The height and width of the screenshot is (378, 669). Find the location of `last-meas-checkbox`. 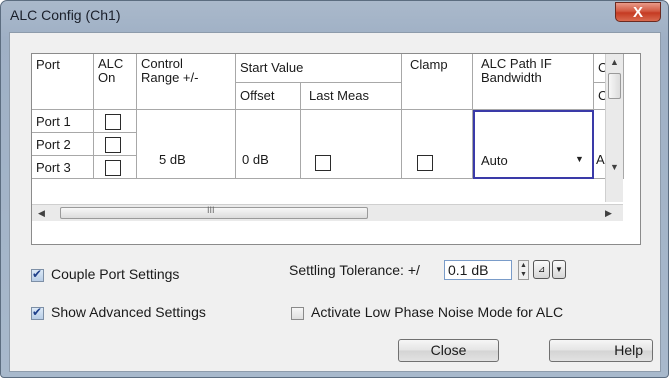

last-meas-checkbox is located at coordinates (323, 163).